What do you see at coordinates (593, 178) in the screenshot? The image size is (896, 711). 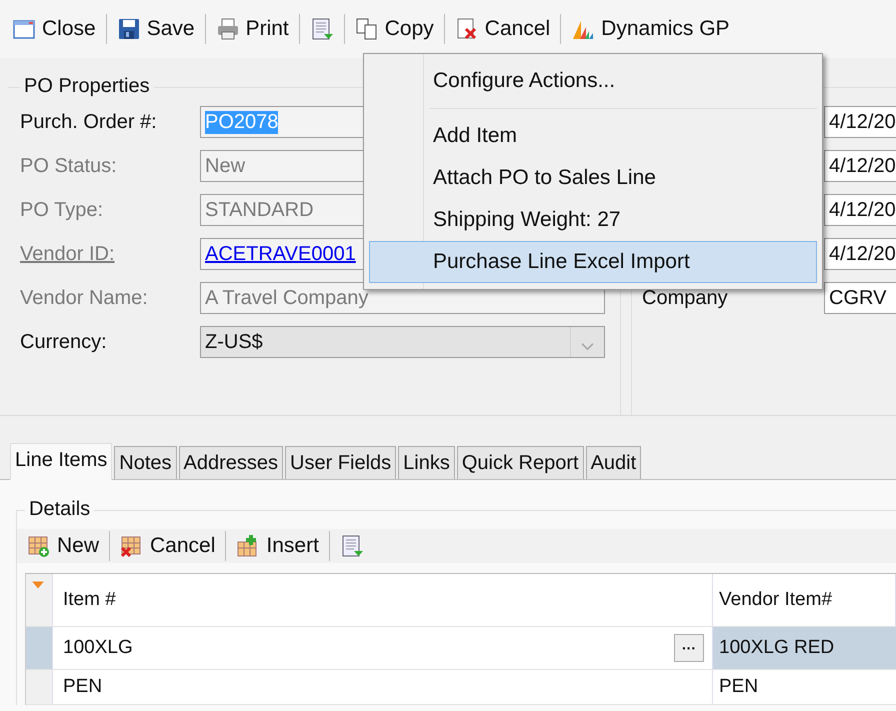 I see `menu-item: Attach PO to Sales Line` at bounding box center [593, 178].